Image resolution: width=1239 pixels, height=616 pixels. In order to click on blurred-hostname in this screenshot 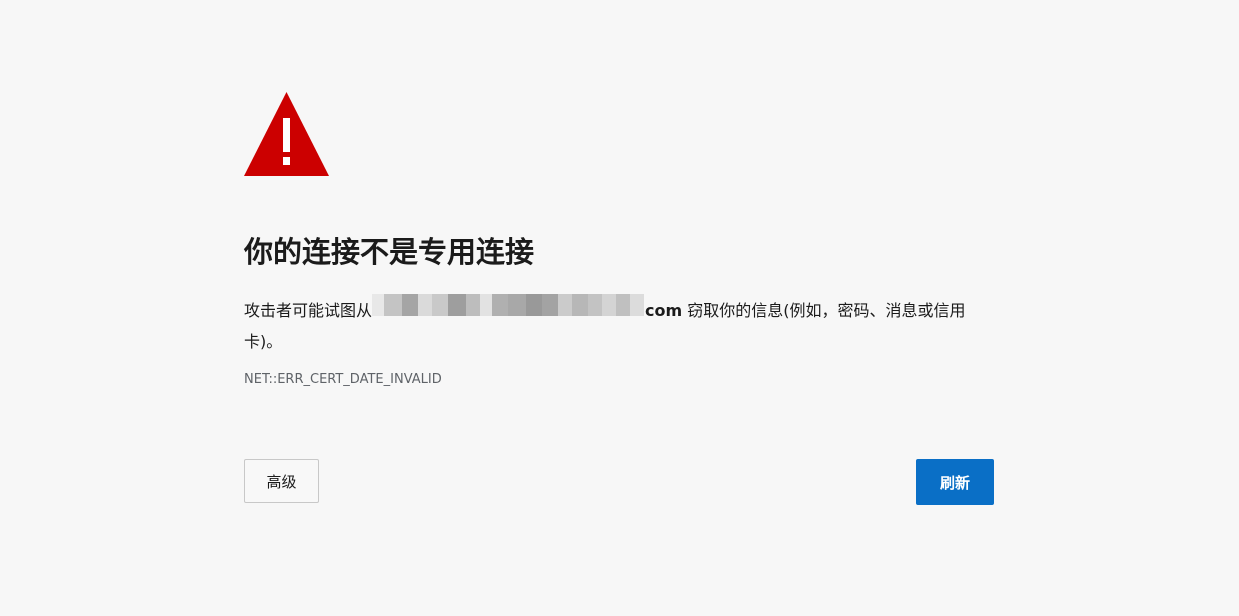, I will do `click(508, 305)`.